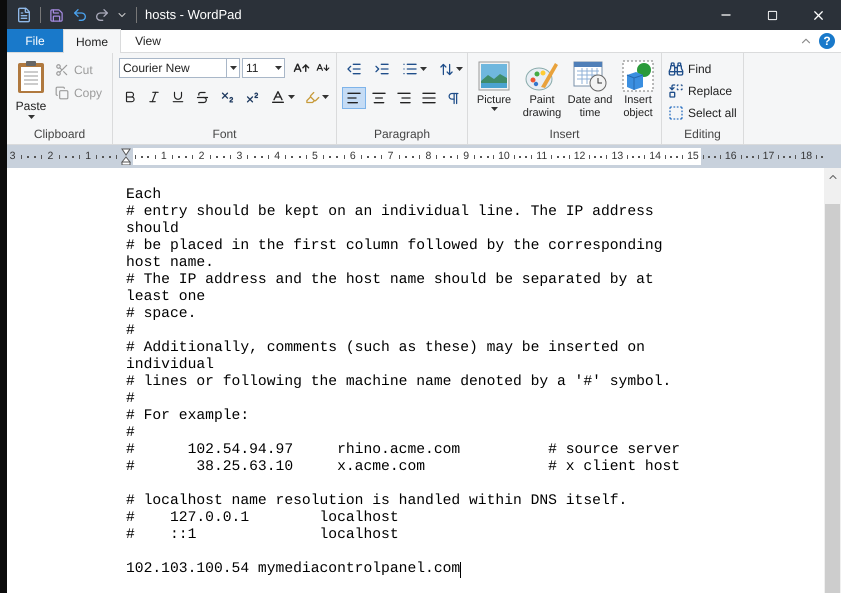 The image size is (841, 593). What do you see at coordinates (832, 398) in the screenshot?
I see `scrollbar-thumb` at bounding box center [832, 398].